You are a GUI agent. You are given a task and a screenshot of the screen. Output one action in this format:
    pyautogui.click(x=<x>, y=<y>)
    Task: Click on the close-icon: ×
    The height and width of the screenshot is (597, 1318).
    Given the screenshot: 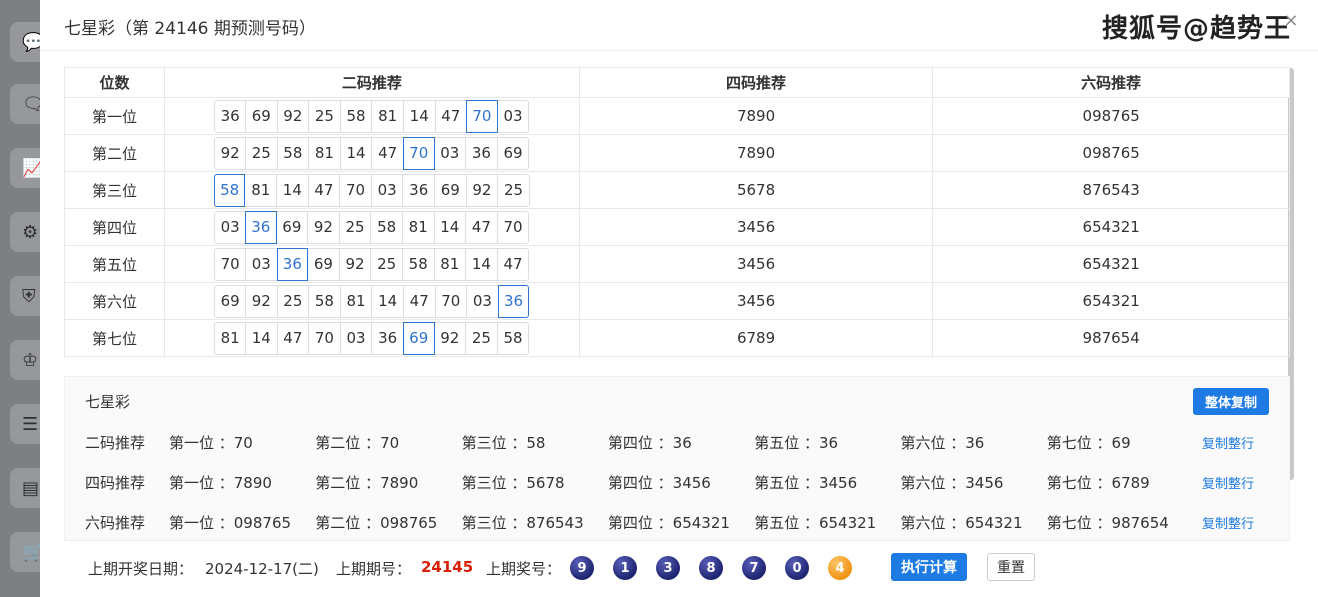 What is the action you would take?
    pyautogui.click(x=1291, y=21)
    